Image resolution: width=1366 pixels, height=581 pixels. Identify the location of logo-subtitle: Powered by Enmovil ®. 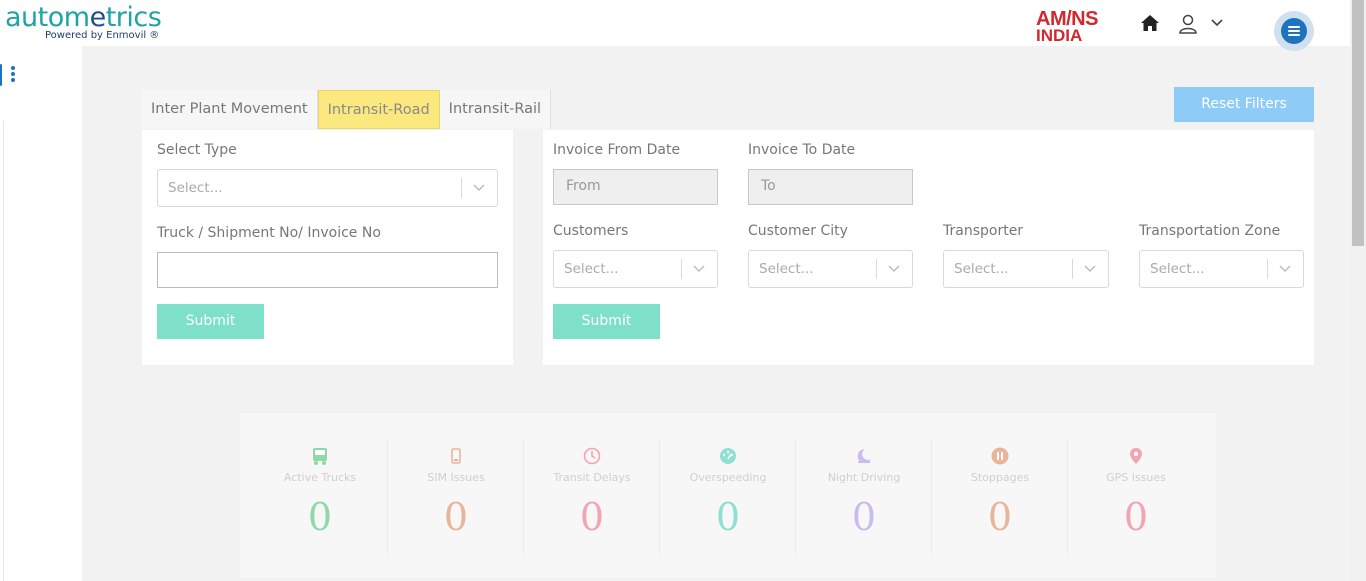
(102, 35).